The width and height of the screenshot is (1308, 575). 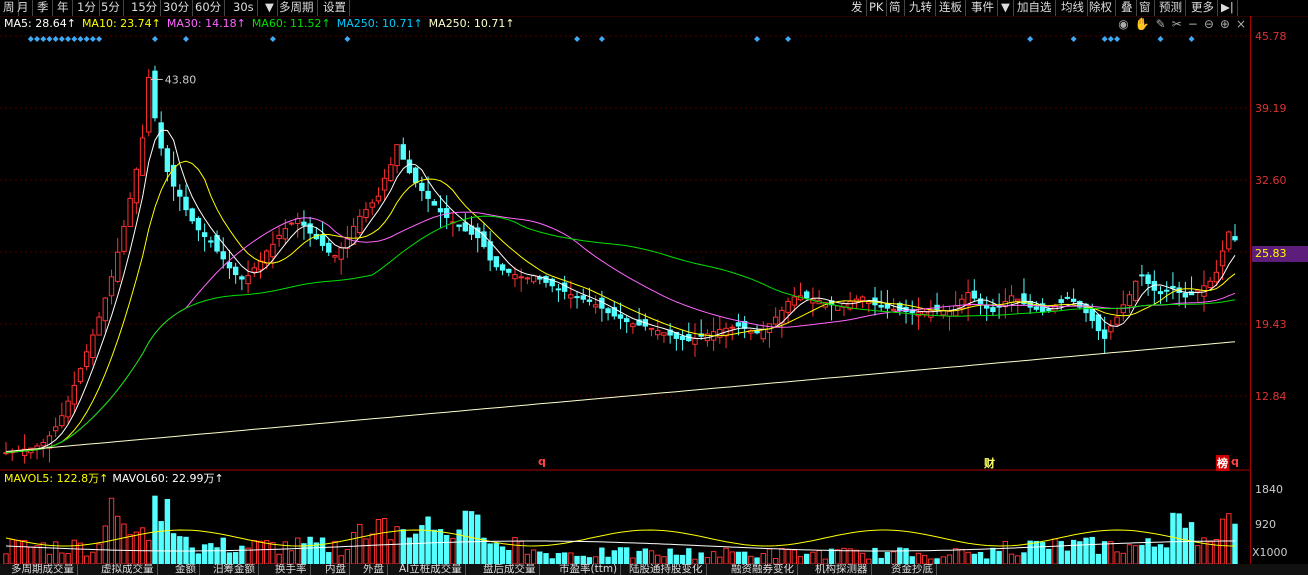 What do you see at coordinates (145, 8) in the screenshot?
I see `period-tab-6: 15分` at bounding box center [145, 8].